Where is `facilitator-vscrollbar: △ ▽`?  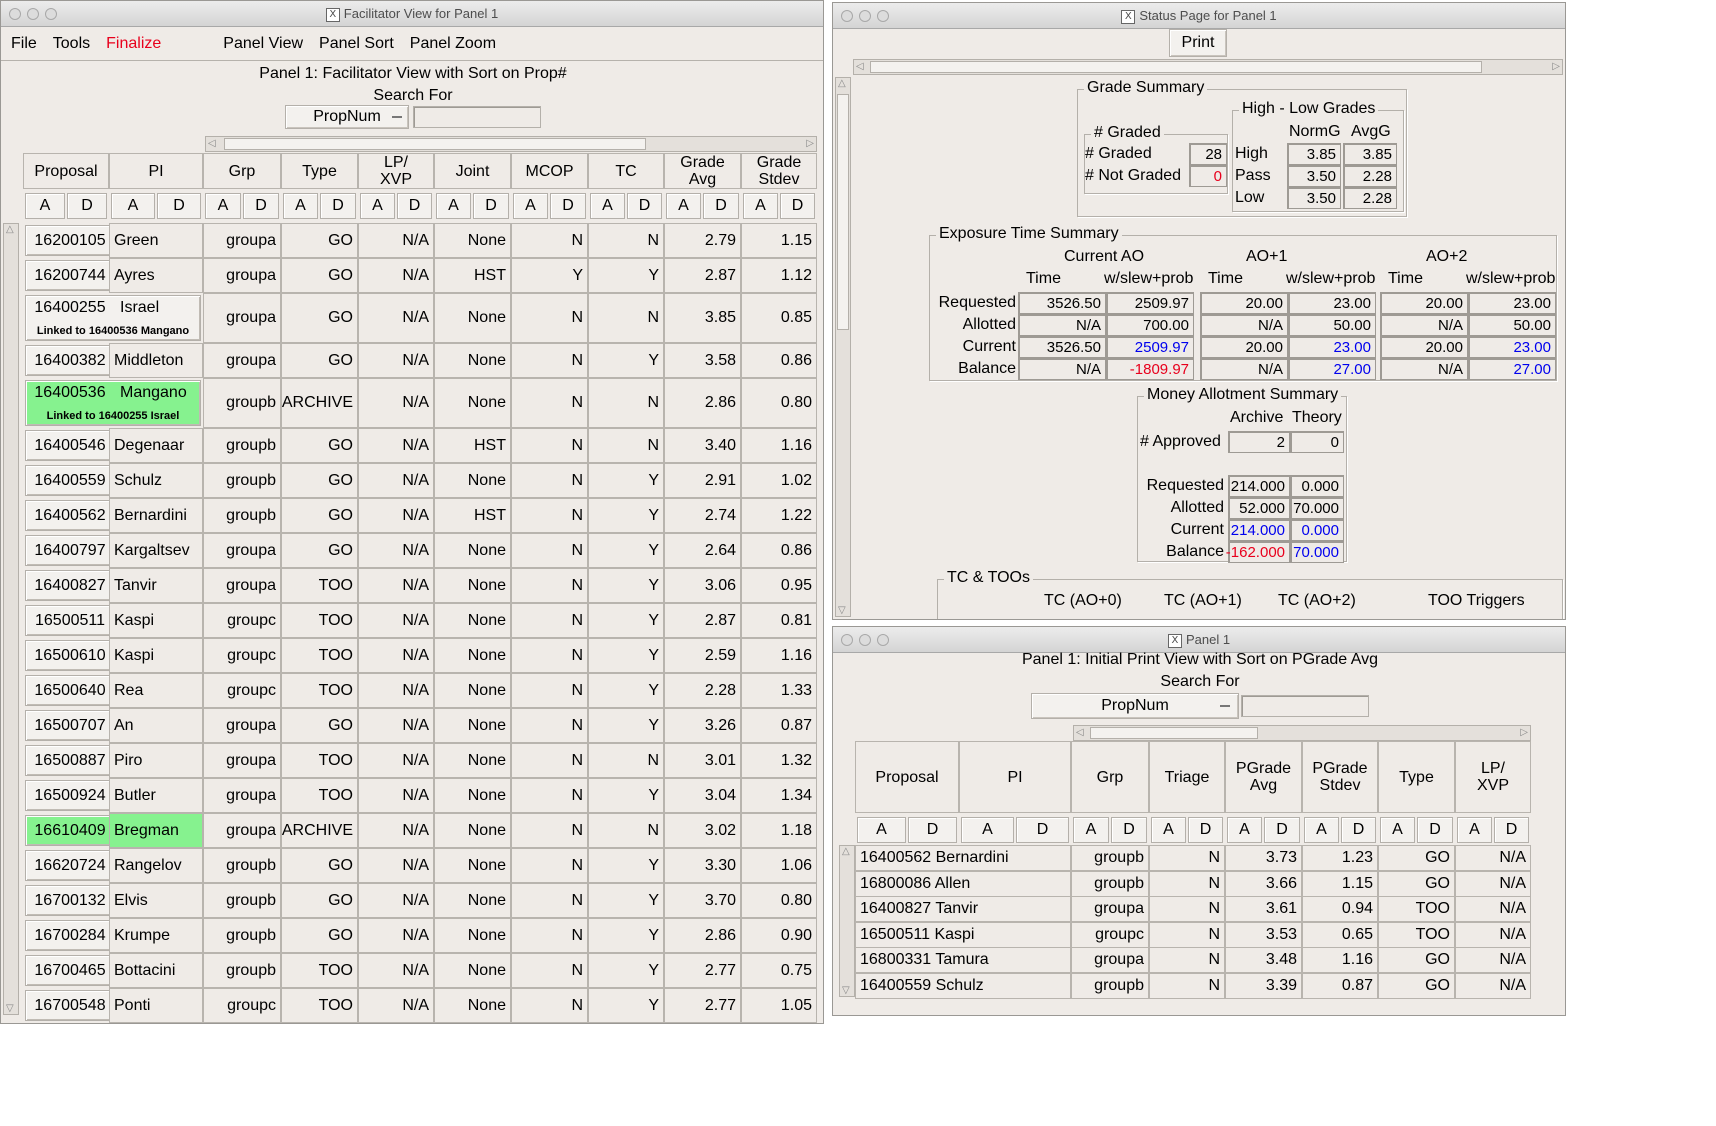 facilitator-vscrollbar: △ ▽ is located at coordinates (11, 619).